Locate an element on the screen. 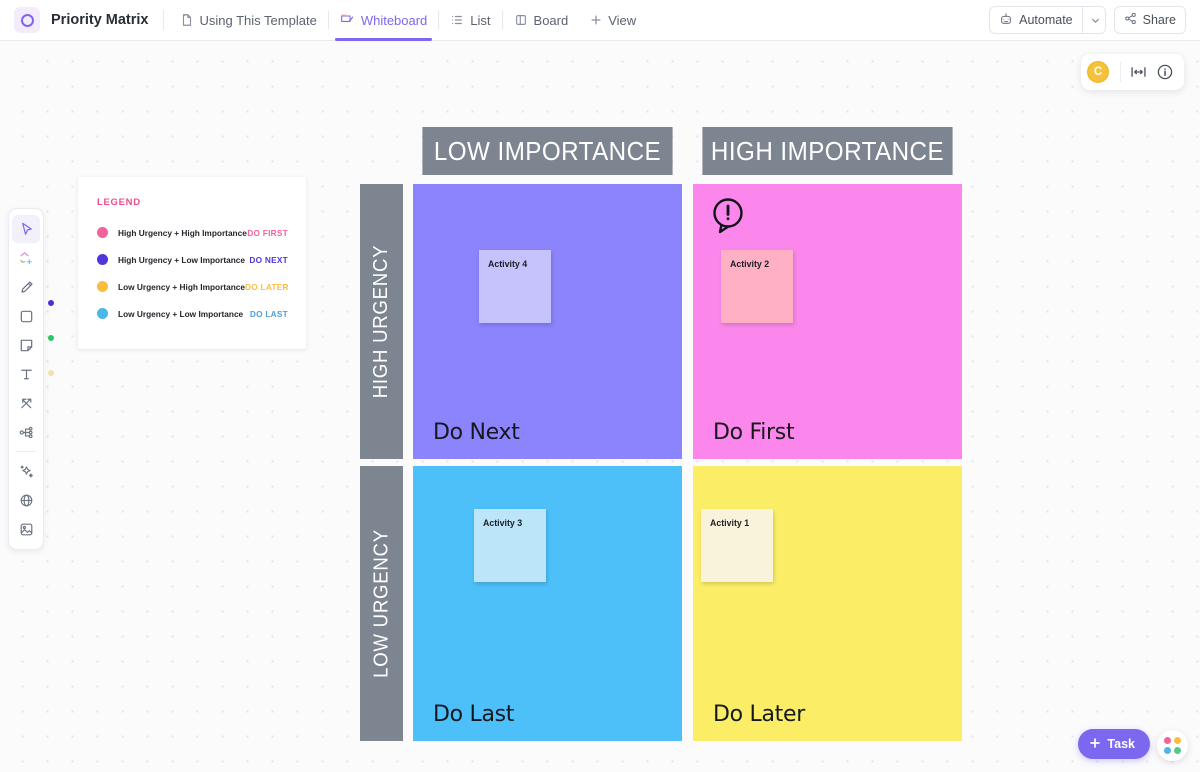  sticky-note-activity-2: Activity 2 is located at coordinates (757, 286).